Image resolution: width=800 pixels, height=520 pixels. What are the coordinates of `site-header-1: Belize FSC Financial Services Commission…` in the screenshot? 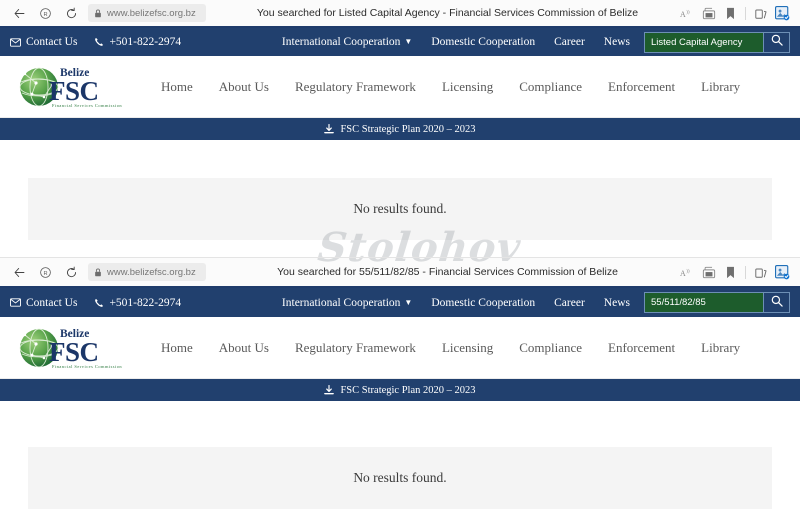 It's located at (400, 87).